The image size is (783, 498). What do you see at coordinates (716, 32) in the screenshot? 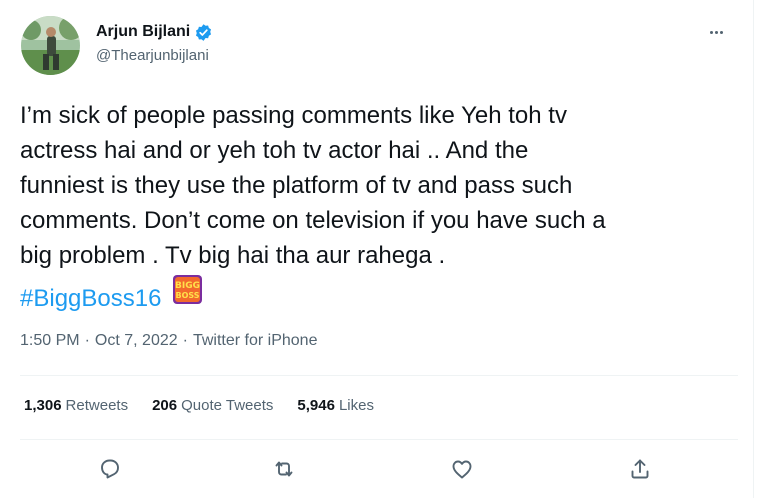
I see `more-options-icon` at bounding box center [716, 32].